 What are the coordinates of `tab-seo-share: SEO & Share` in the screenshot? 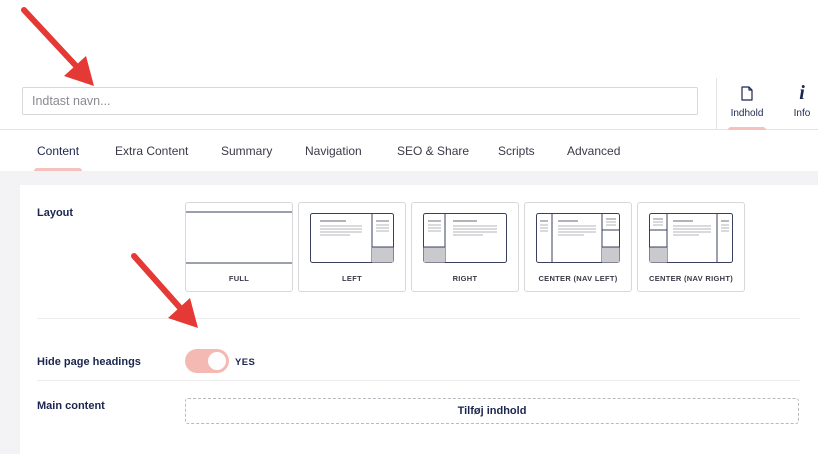 It's located at (433, 151).